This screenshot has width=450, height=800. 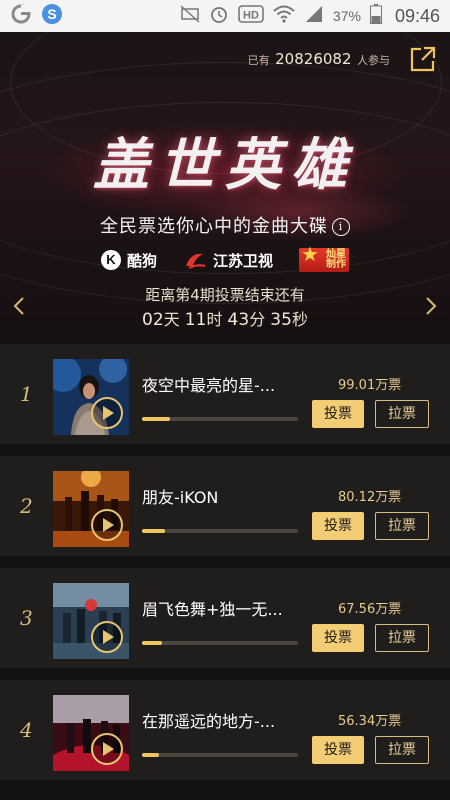 What do you see at coordinates (196, 261) in the screenshot?
I see `jiangsu-tv-mark-icon` at bounding box center [196, 261].